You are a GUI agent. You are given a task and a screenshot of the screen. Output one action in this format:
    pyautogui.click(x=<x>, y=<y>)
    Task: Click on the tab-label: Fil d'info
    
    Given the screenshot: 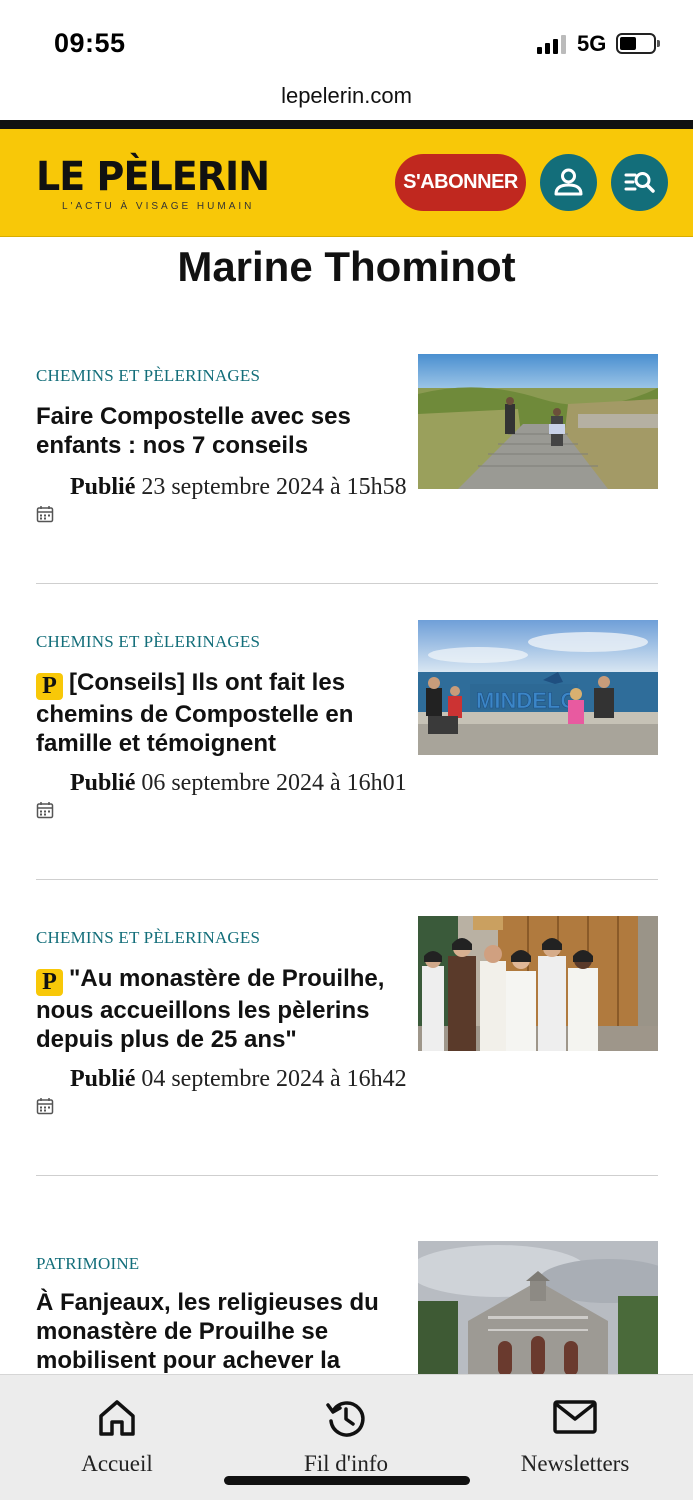 What is the action you would take?
    pyautogui.click(x=345, y=1463)
    